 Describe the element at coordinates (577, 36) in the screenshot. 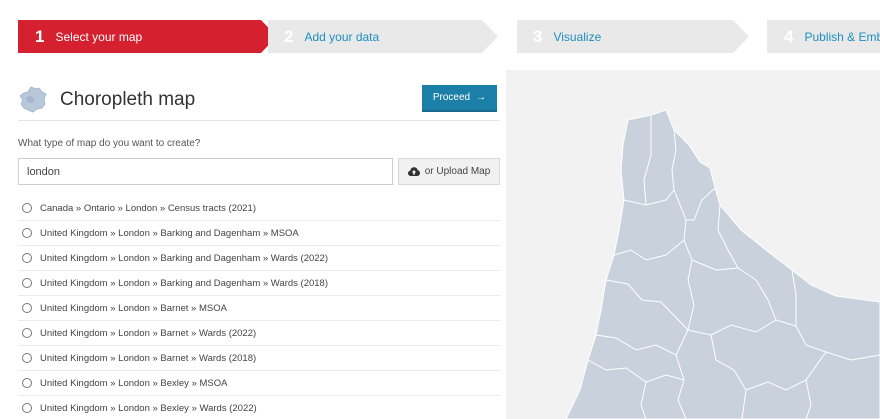

I see `step-label: Visualize` at that location.